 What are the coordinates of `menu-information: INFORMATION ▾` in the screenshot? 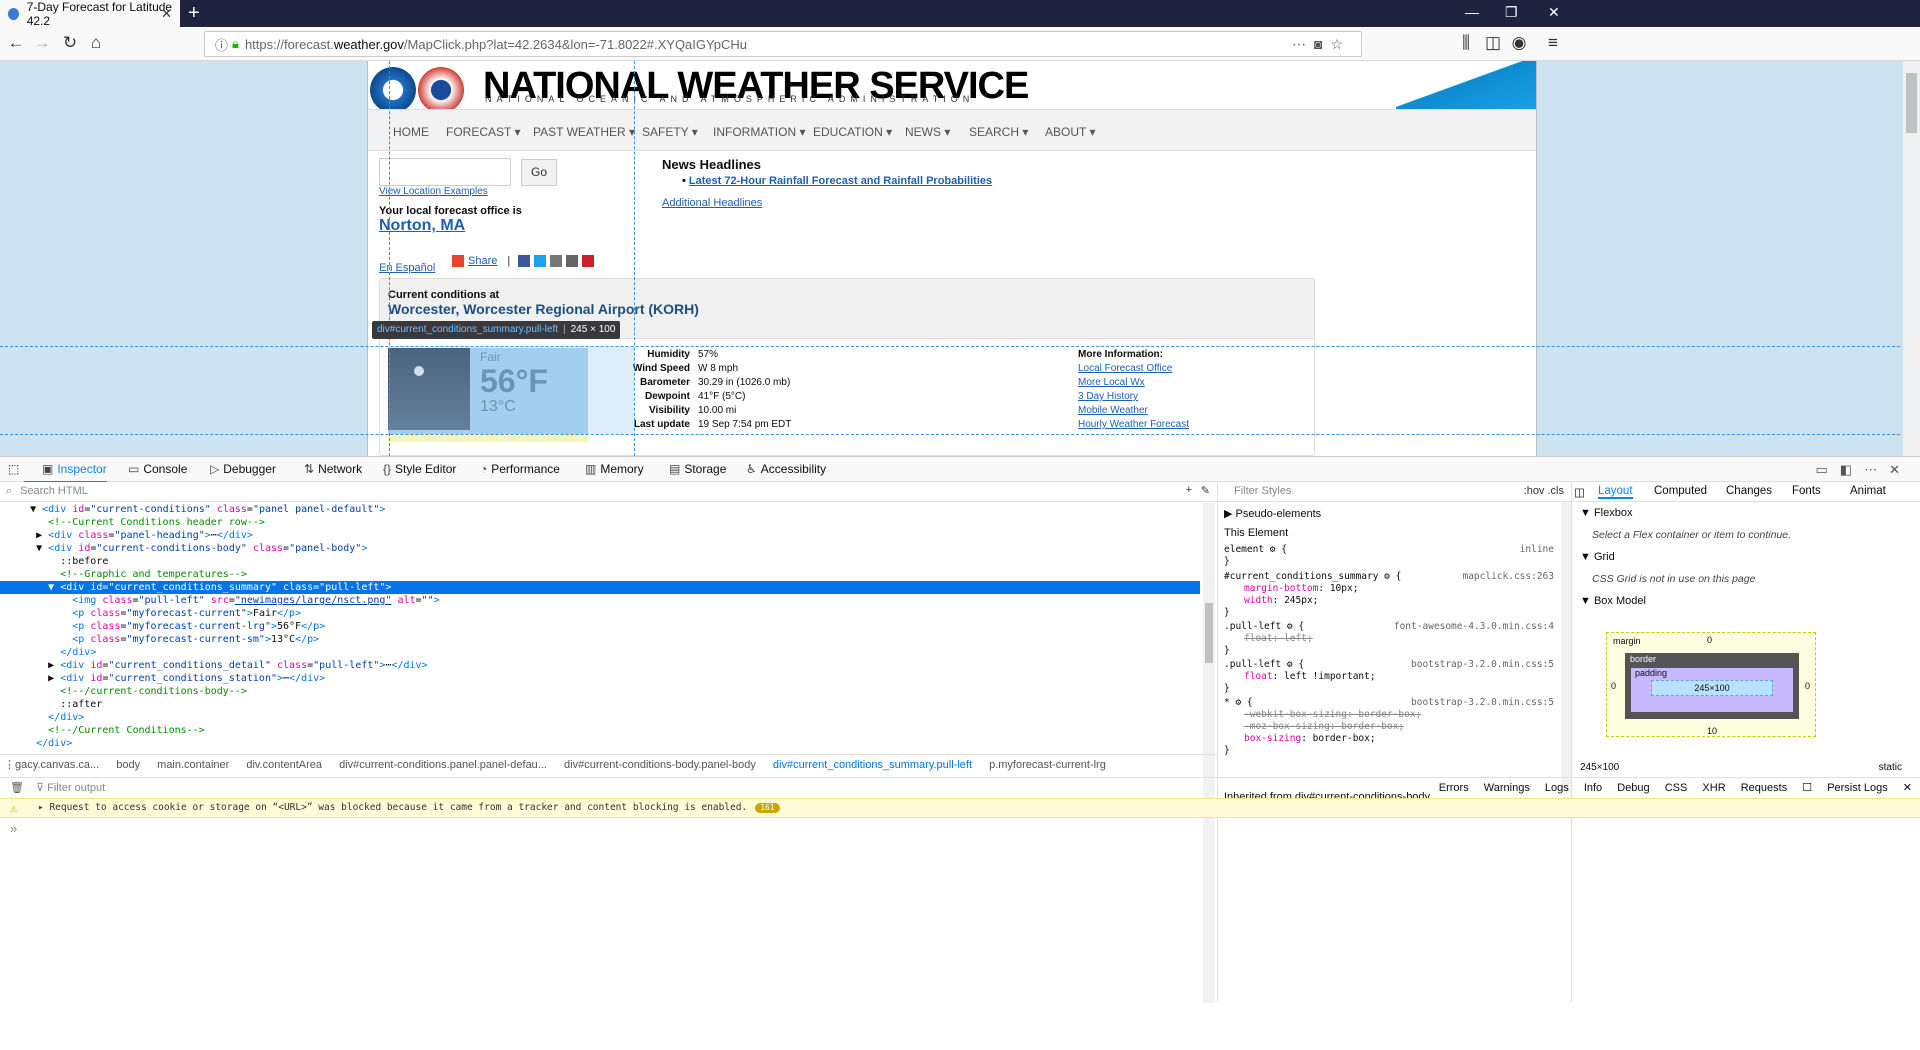 It's located at (759, 132).